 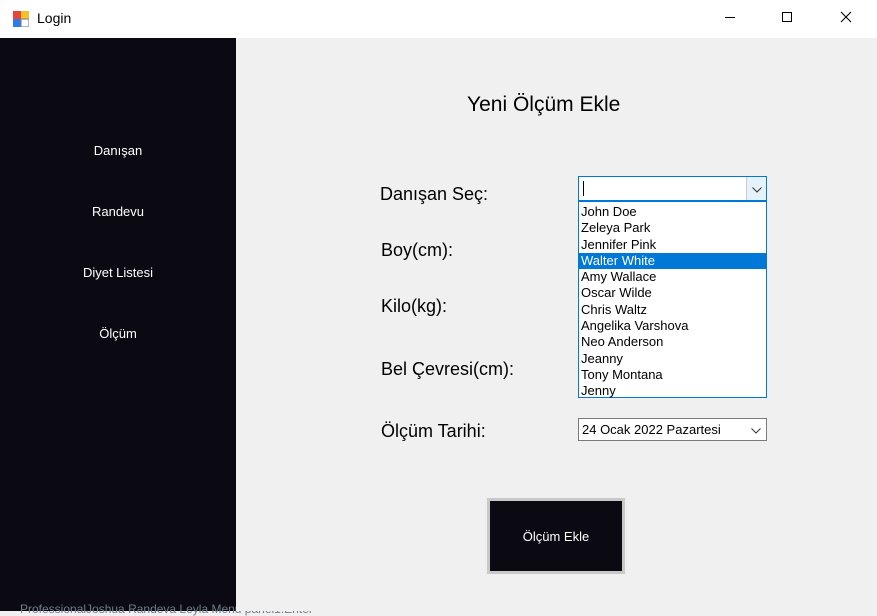 What do you see at coordinates (672, 277) in the screenshot?
I see `dropdown-option: Amy Wallace` at bounding box center [672, 277].